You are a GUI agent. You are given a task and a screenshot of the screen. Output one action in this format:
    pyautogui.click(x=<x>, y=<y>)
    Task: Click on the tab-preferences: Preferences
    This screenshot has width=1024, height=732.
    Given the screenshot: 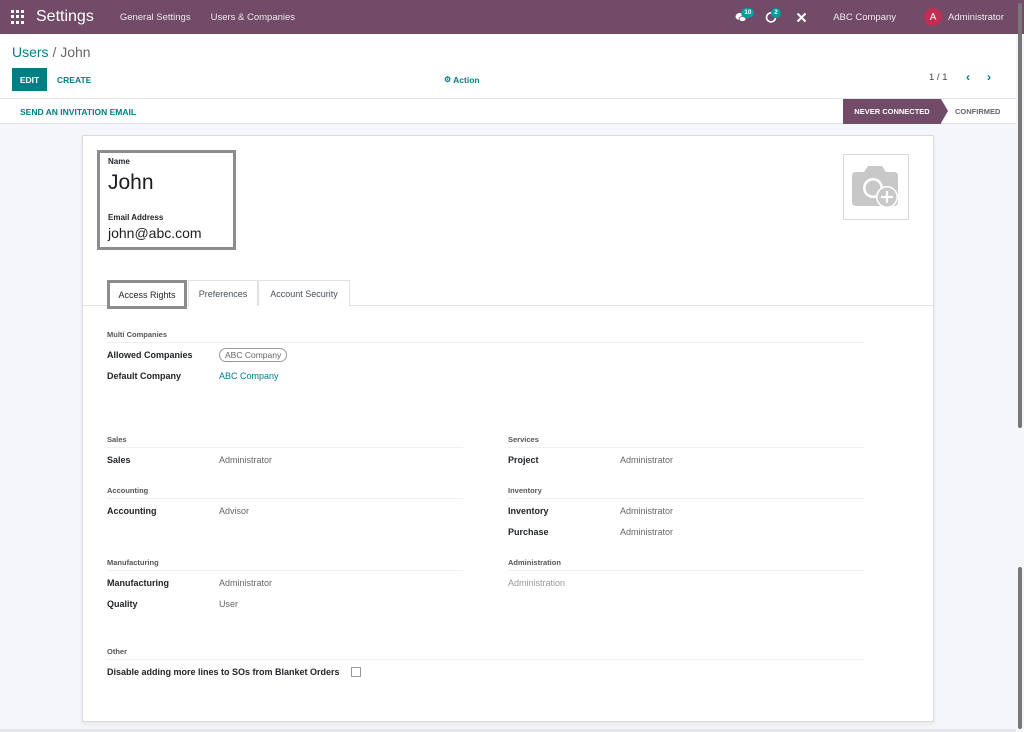 What is the action you would take?
    pyautogui.click(x=223, y=293)
    